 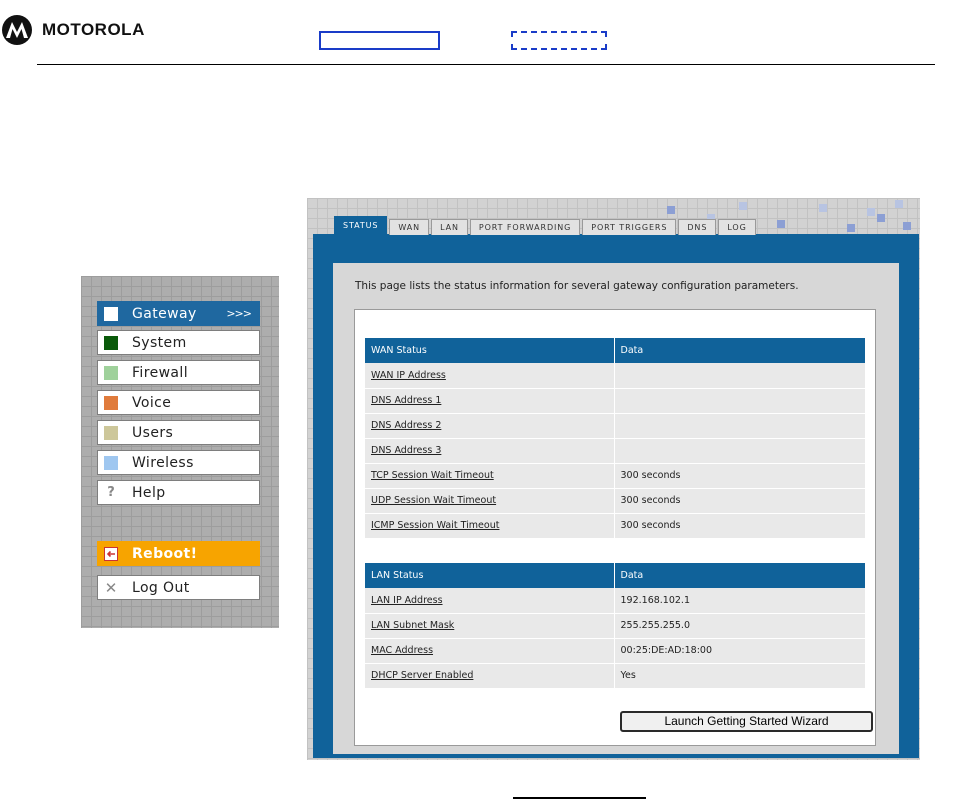 What do you see at coordinates (111, 462) in the screenshot?
I see `light-blue-square-icon` at bounding box center [111, 462].